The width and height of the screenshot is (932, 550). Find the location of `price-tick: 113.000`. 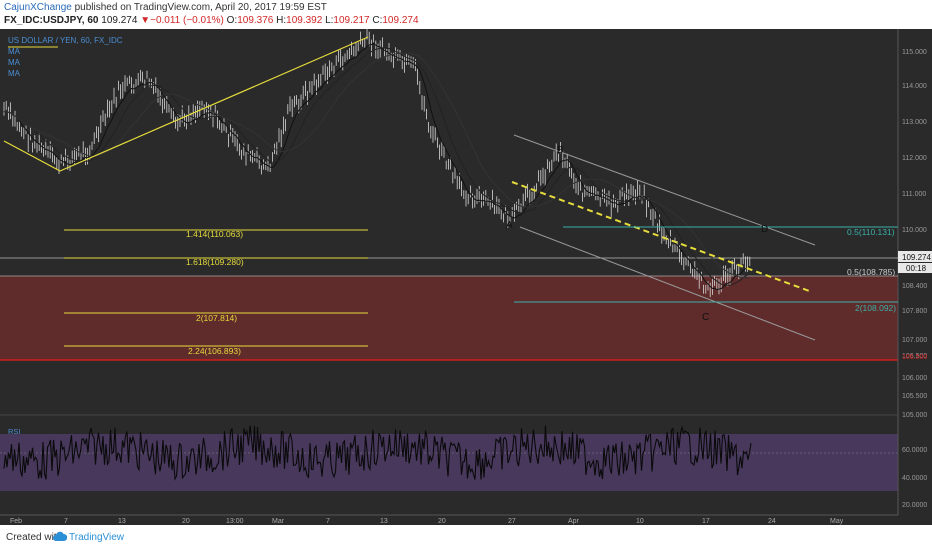

price-tick: 113.000 is located at coordinates (914, 122).